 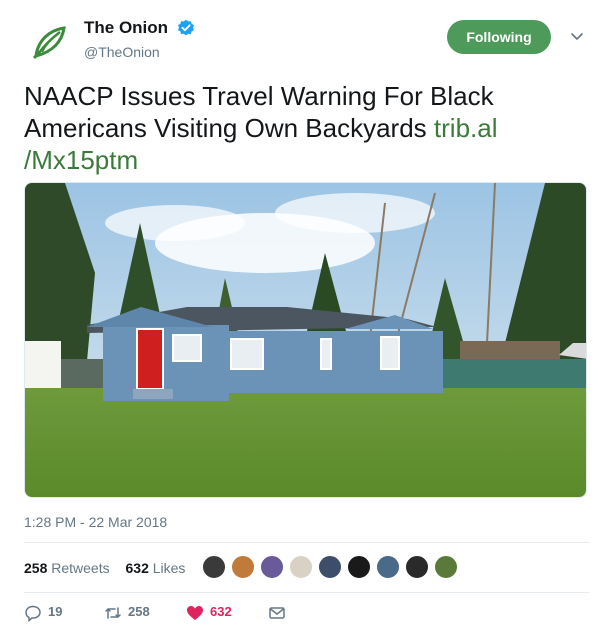 I want to click on likes-count: 632, so click(x=137, y=568).